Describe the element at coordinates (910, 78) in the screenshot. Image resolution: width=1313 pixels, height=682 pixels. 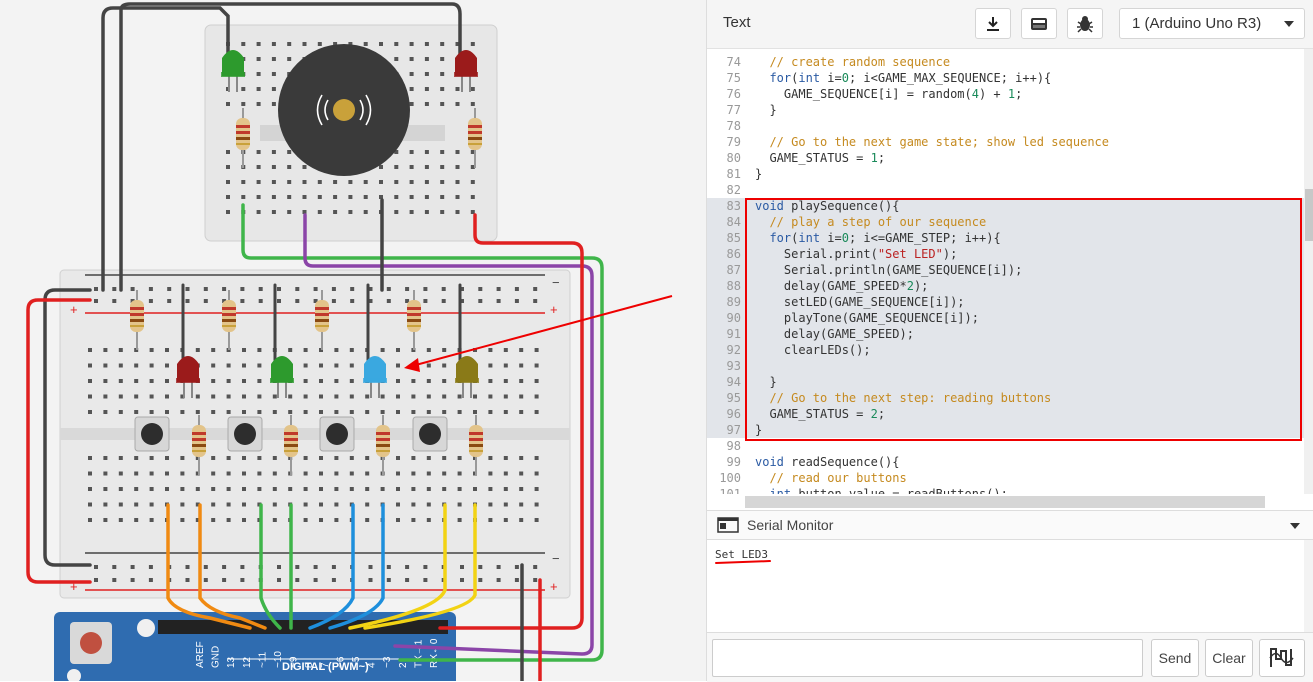
I see `code-text: for(int i=0; i<GAME_MAX_SEQUENCE; i++){` at that location.